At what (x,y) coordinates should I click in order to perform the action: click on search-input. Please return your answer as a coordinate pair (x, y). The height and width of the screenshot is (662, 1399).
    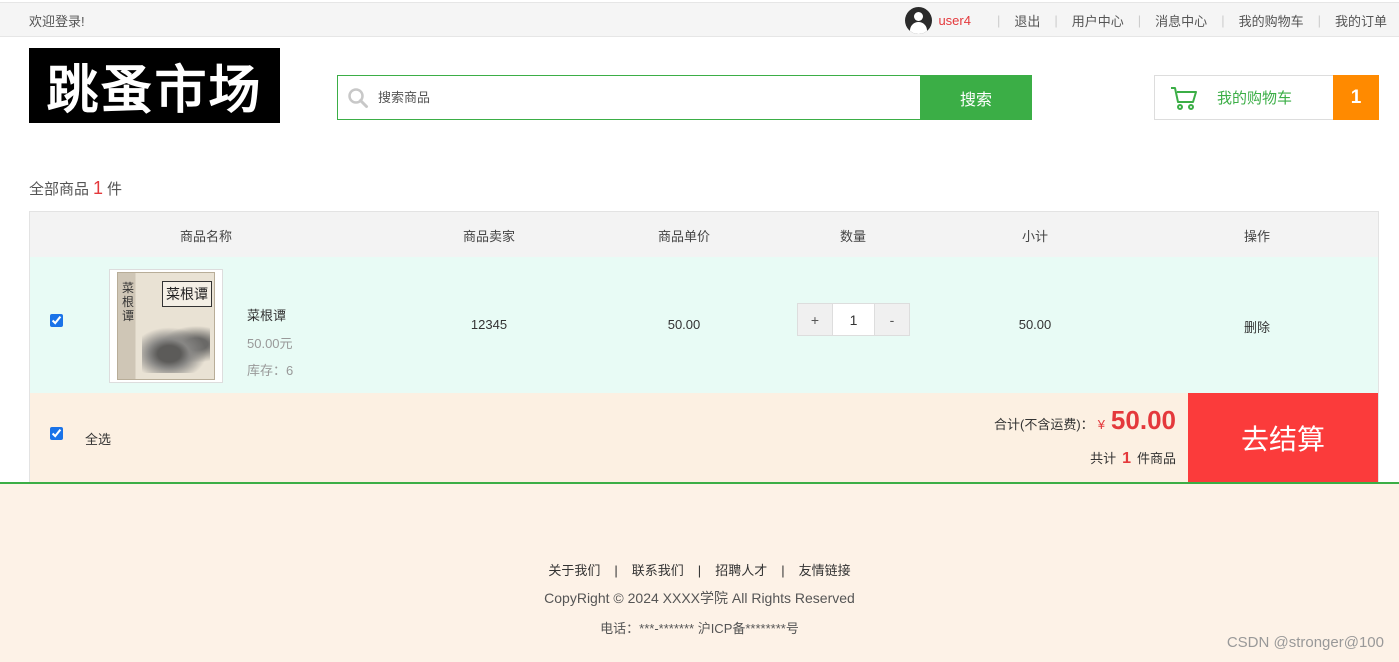
    Looking at the image, I should click on (649, 97).